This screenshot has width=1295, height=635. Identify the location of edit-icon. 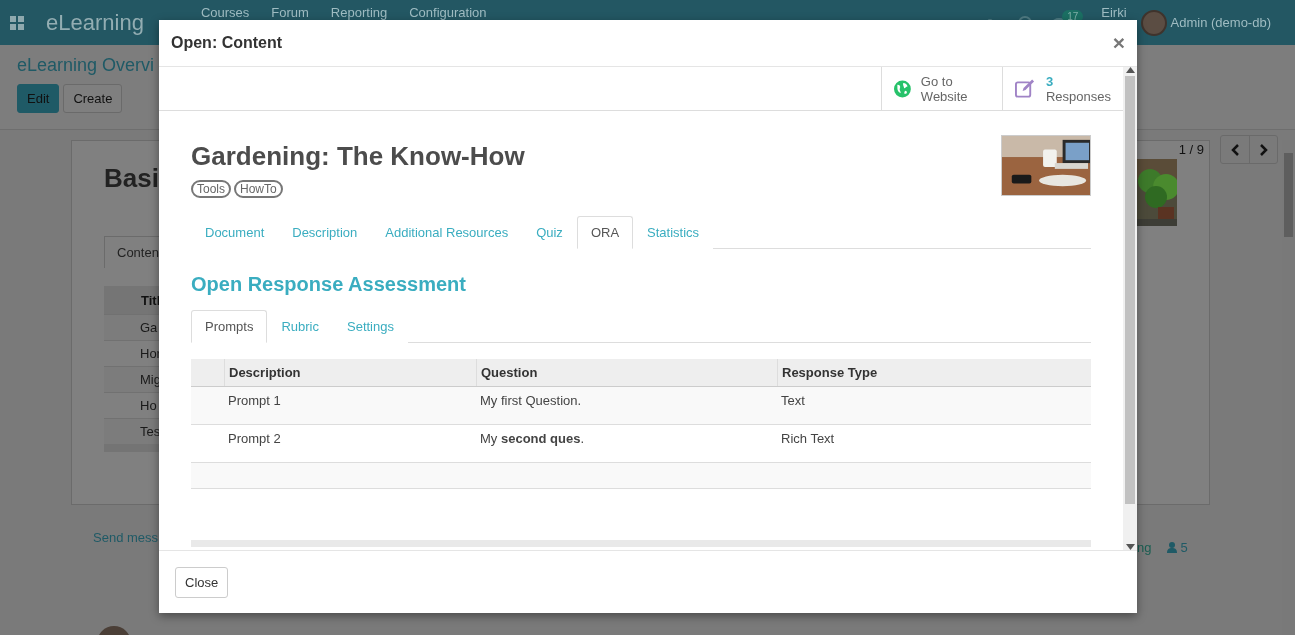
(1025, 88).